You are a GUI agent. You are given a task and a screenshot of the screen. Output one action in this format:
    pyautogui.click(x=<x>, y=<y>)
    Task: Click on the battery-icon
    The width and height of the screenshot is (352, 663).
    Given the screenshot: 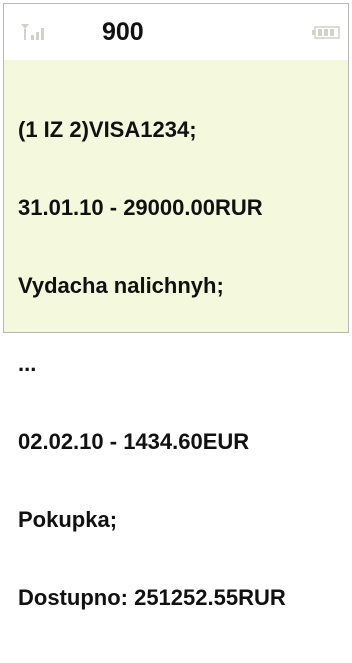 What is the action you would take?
    pyautogui.click(x=326, y=32)
    